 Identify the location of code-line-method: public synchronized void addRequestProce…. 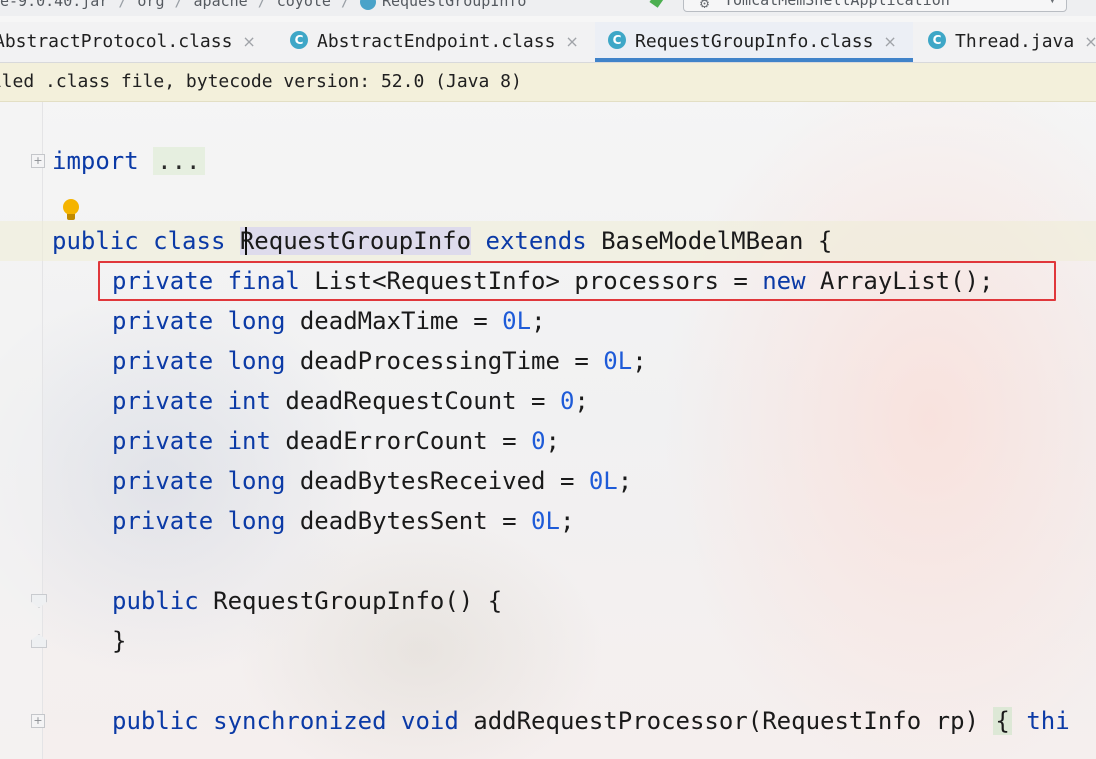
(591, 721).